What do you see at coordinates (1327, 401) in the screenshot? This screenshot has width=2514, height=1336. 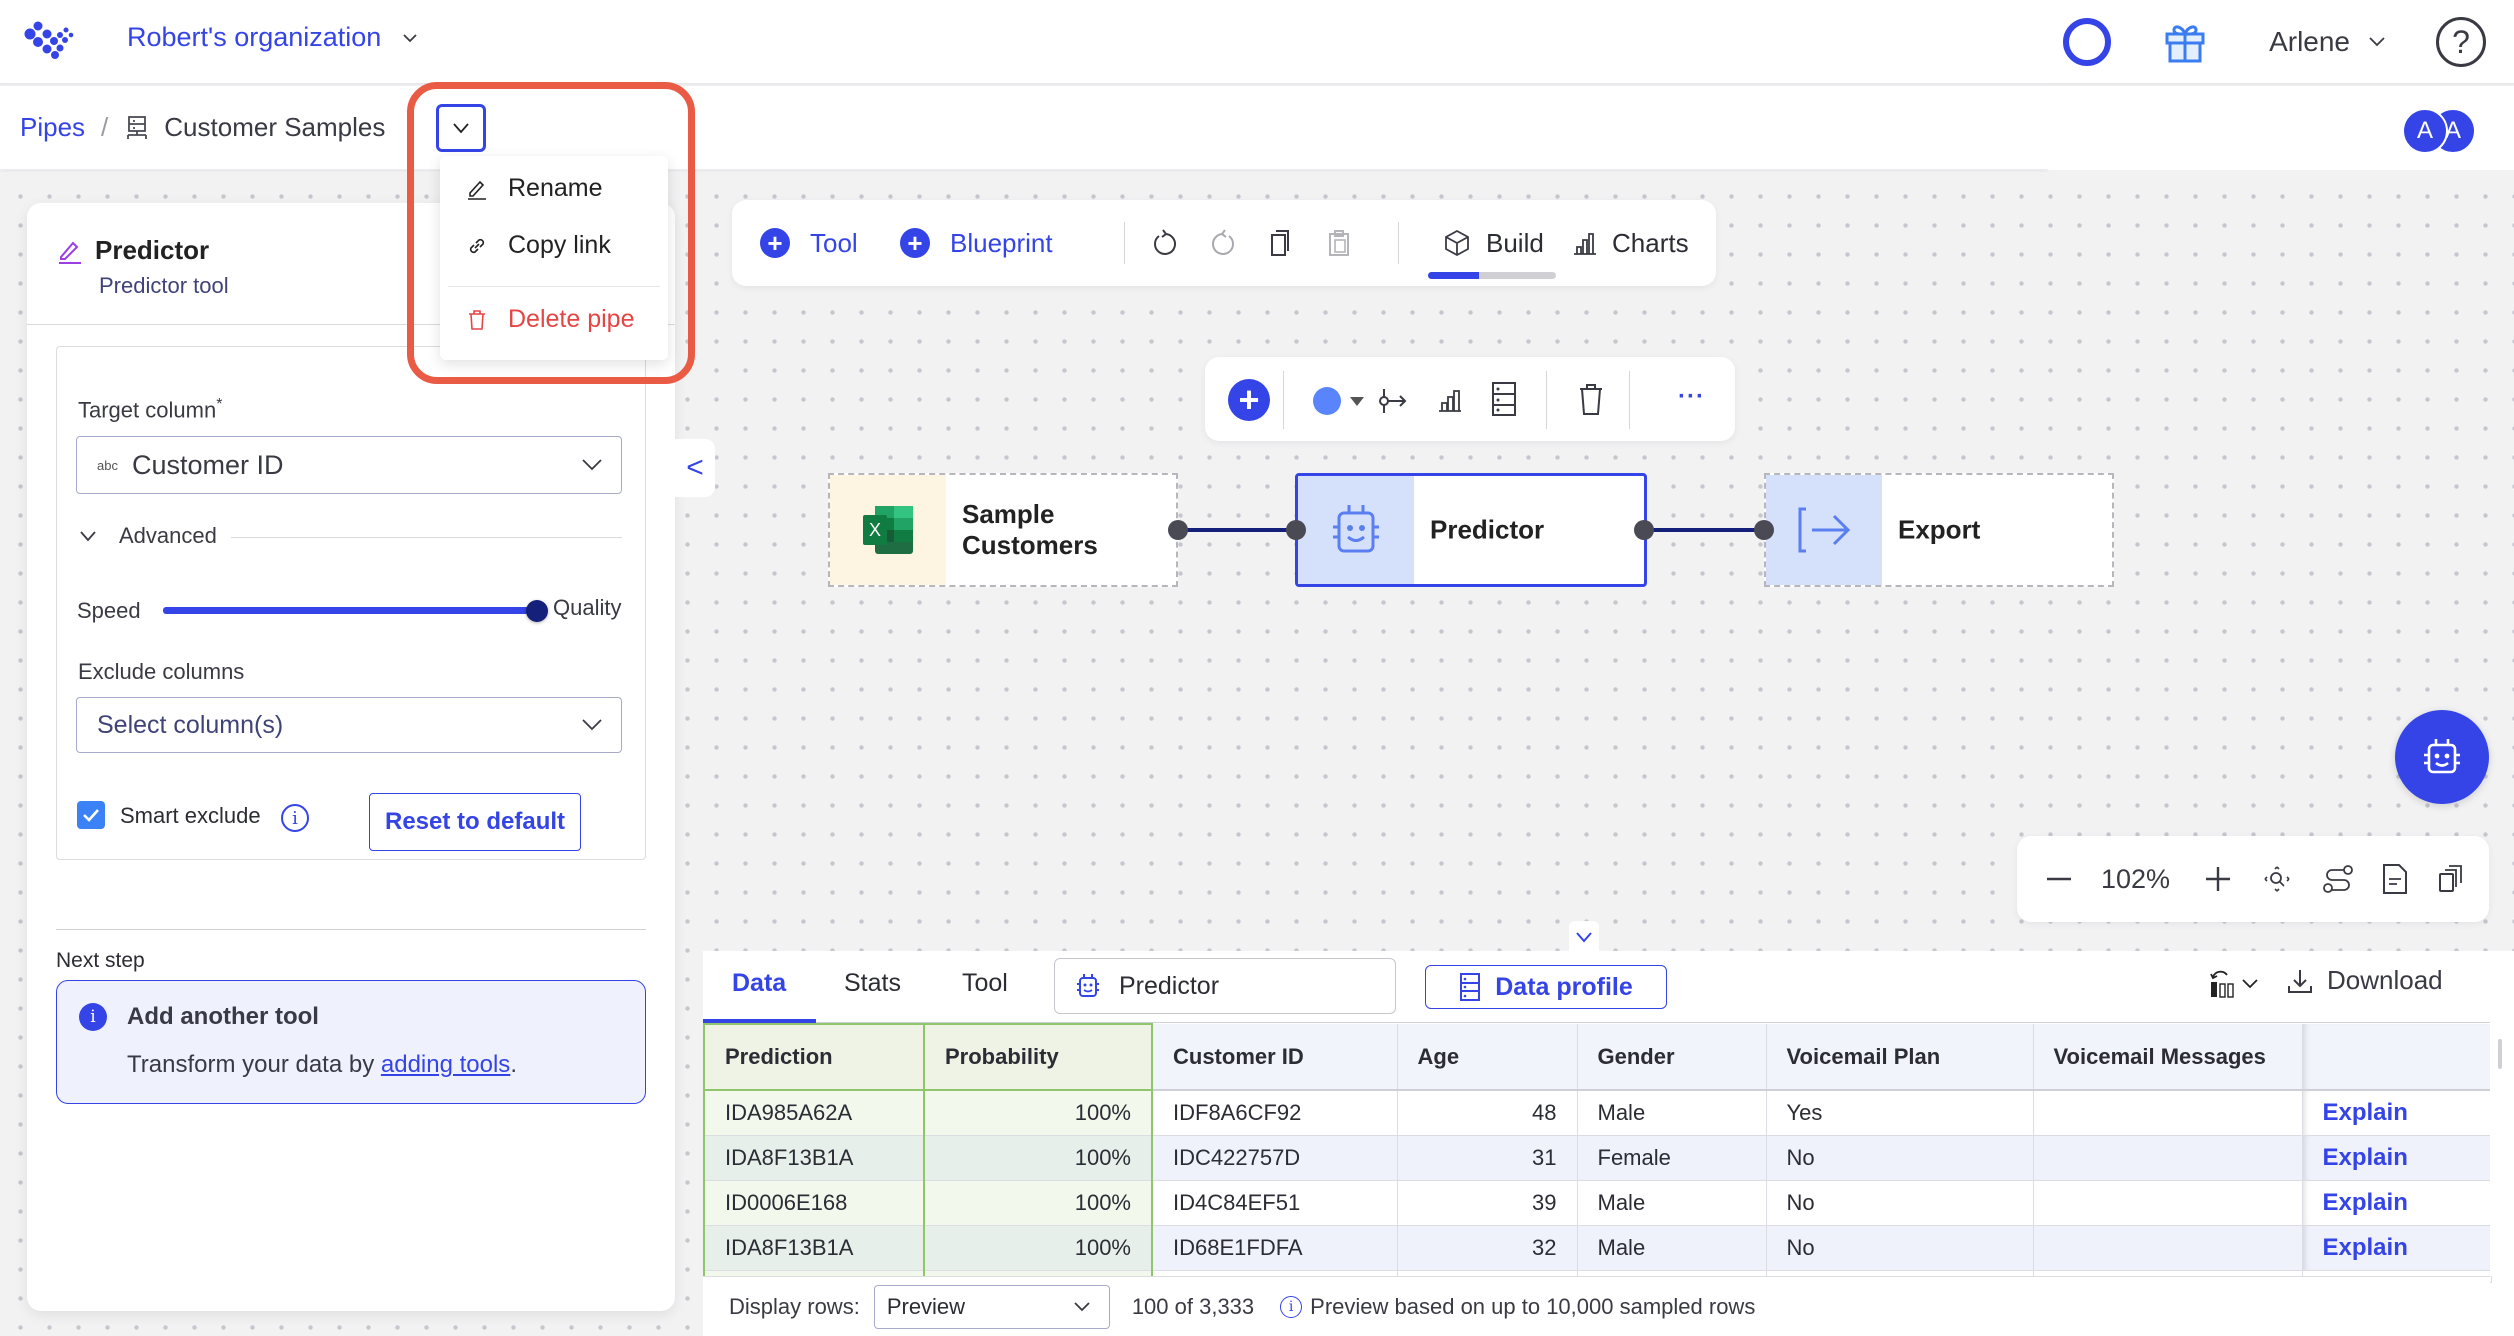 I see `node-color-picker` at bounding box center [1327, 401].